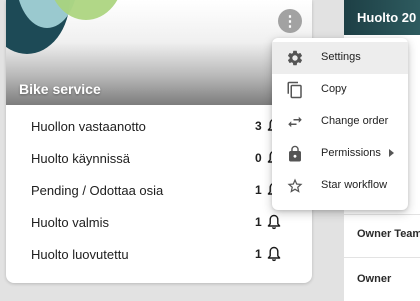 The height and width of the screenshot is (301, 420). Describe the element at coordinates (391, 153) in the screenshot. I see `submenu-arrow-icon` at that location.